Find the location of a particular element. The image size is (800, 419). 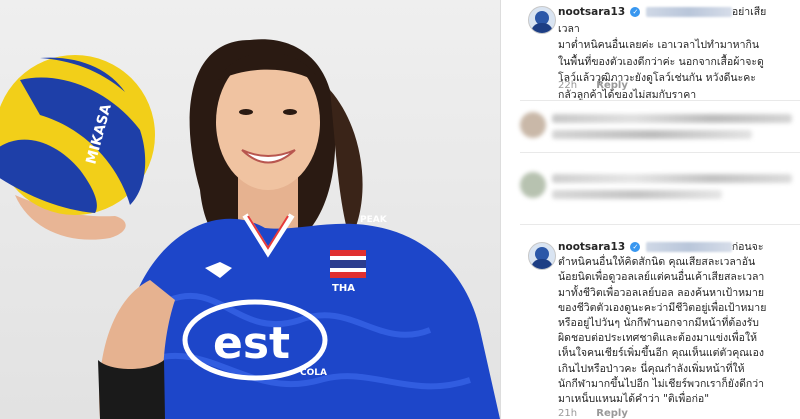

svg-text: COLA is located at coordinates (313, 373).